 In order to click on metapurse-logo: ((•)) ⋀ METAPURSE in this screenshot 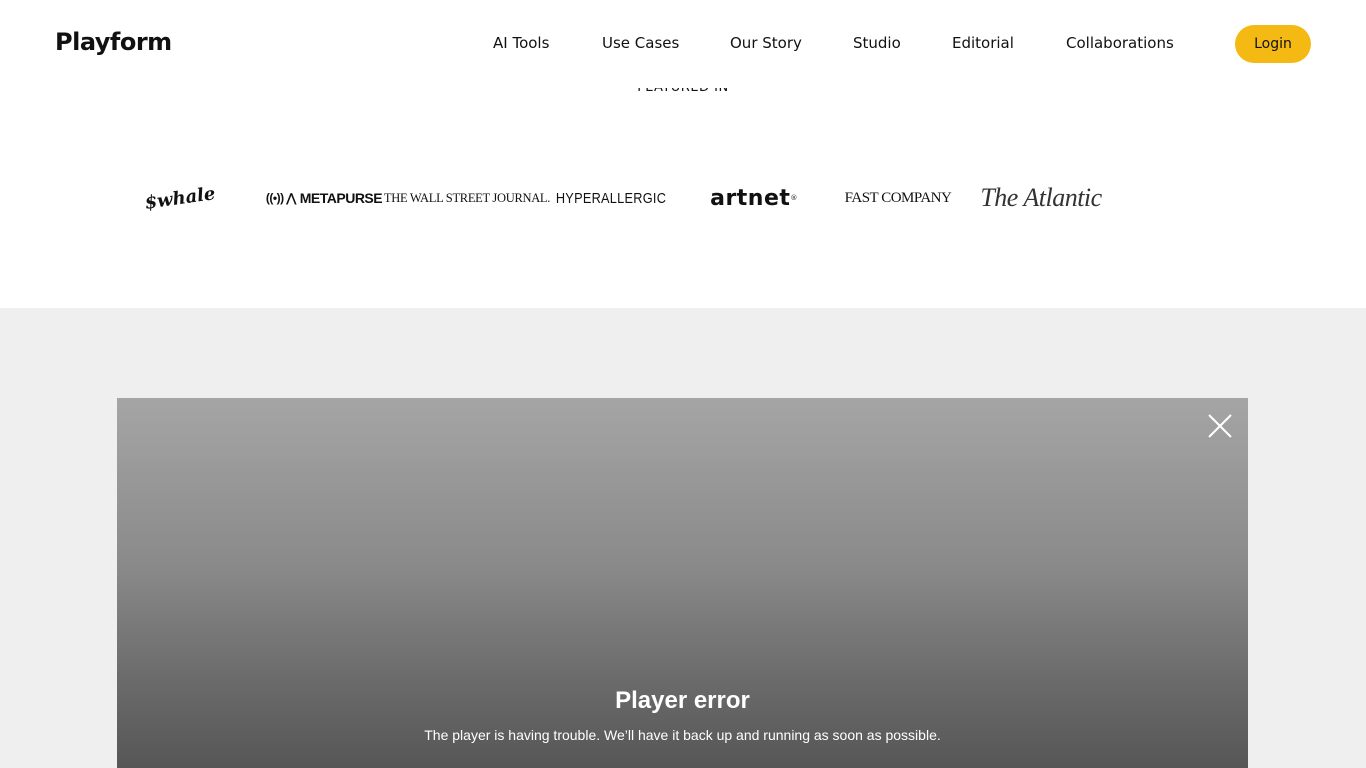, I will do `click(324, 198)`.